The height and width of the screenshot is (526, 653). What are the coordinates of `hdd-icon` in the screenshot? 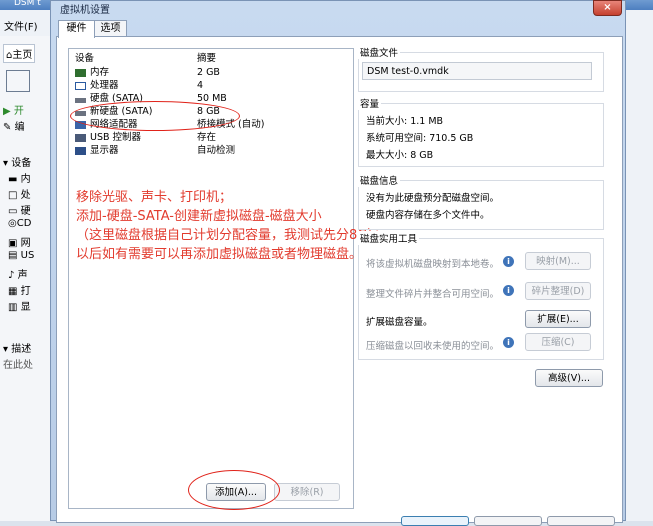 It's located at (80, 100).